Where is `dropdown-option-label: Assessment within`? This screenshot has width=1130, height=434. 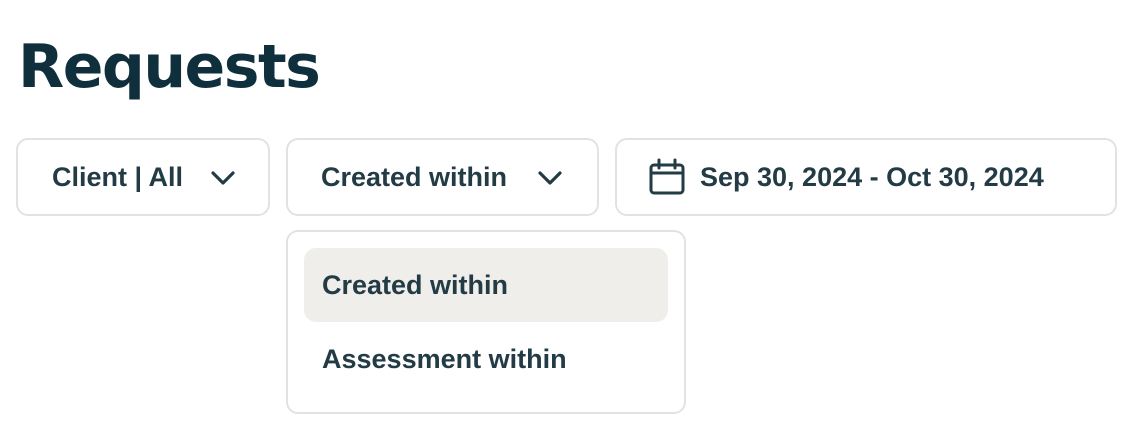 dropdown-option-label: Assessment within is located at coordinates (444, 358).